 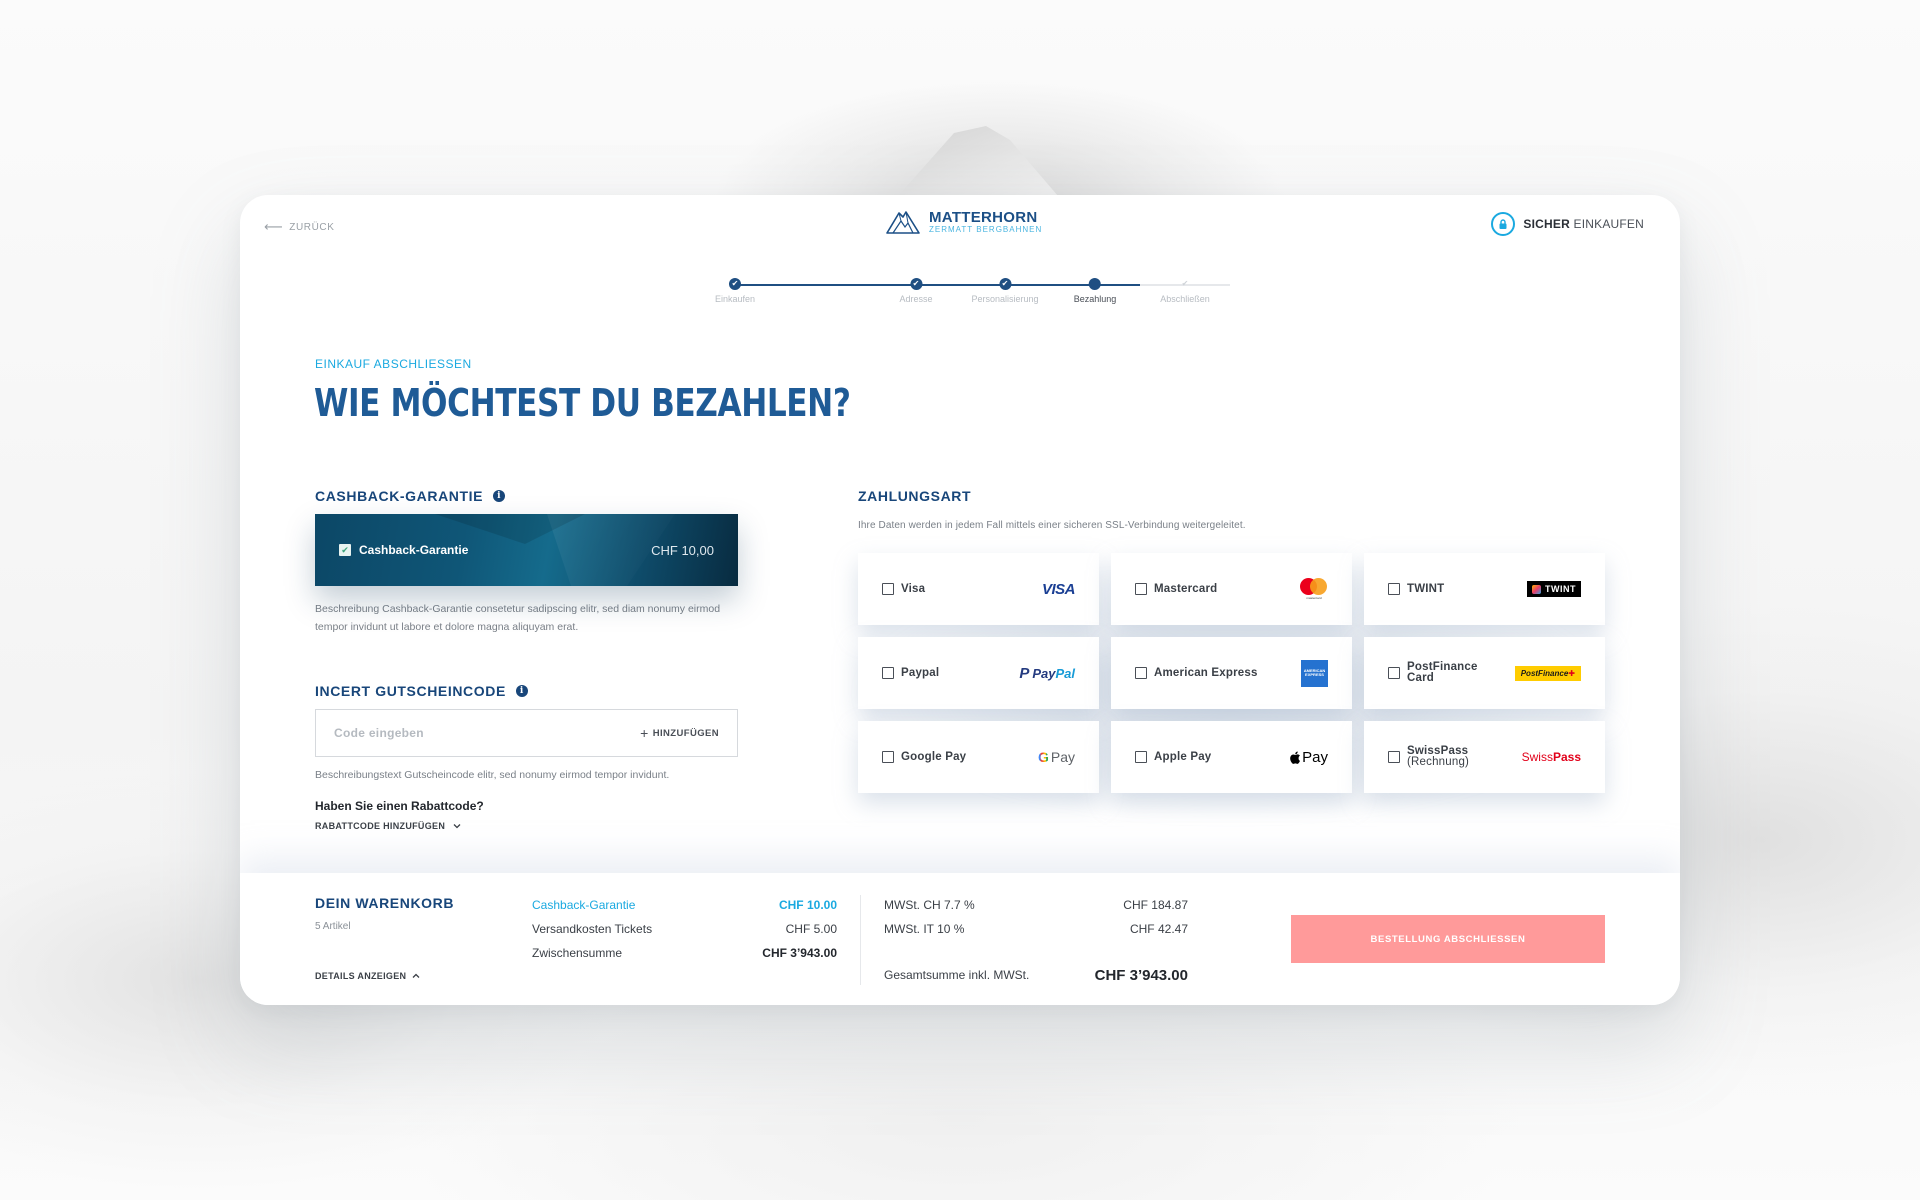 I want to click on payment-method-apple-pay: Apple Pay Pay, so click(x=1231, y=757).